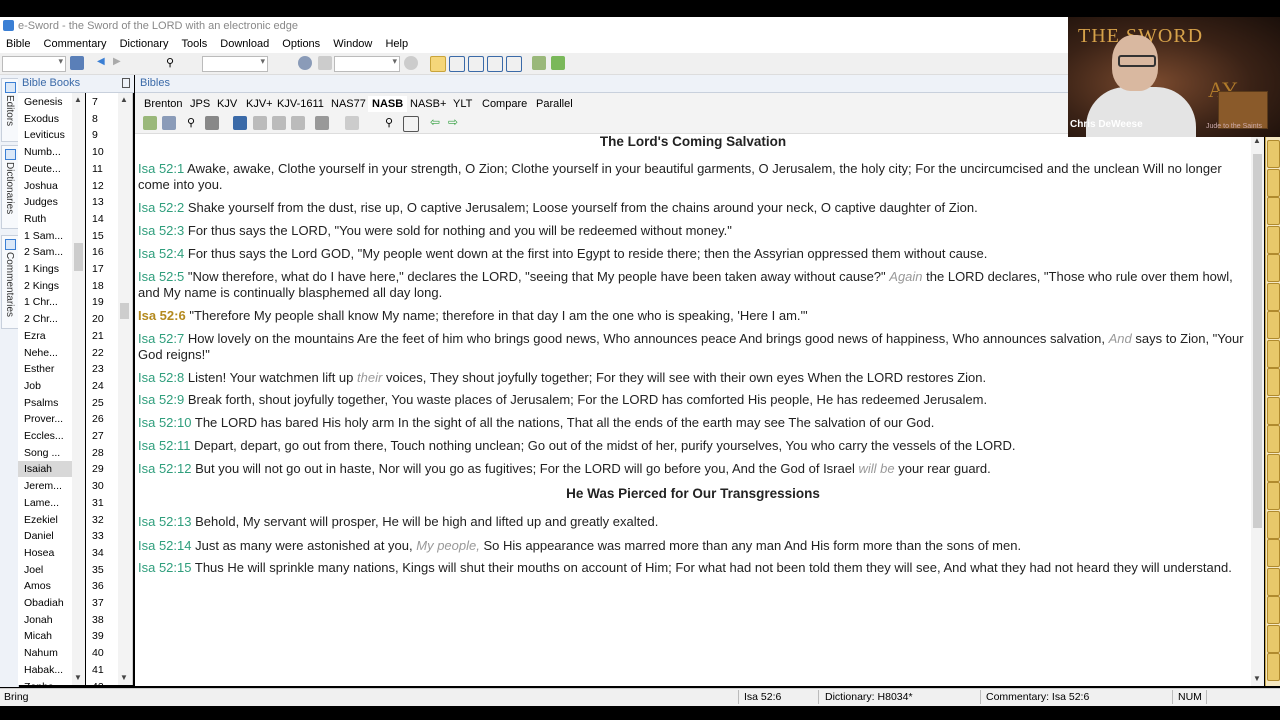  I want to click on chapter-item: 23, so click(105, 369).